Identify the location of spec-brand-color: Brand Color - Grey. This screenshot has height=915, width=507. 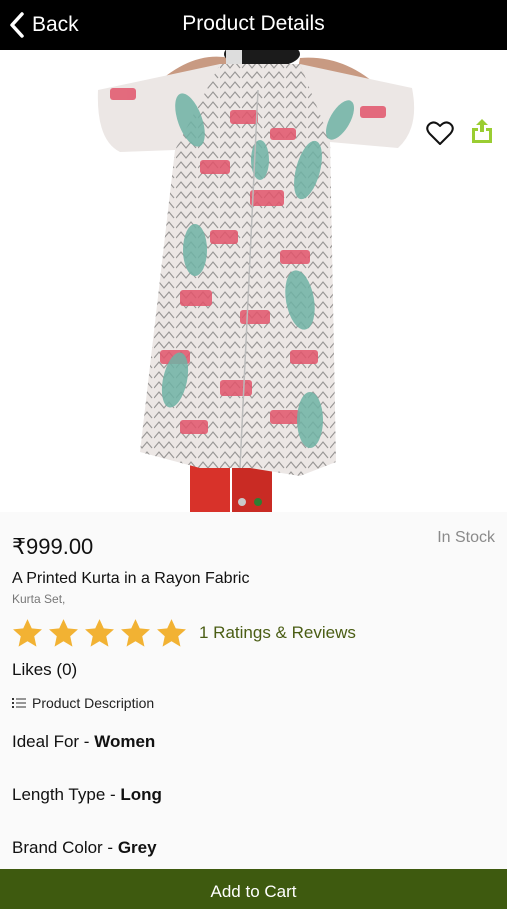
(84, 848).